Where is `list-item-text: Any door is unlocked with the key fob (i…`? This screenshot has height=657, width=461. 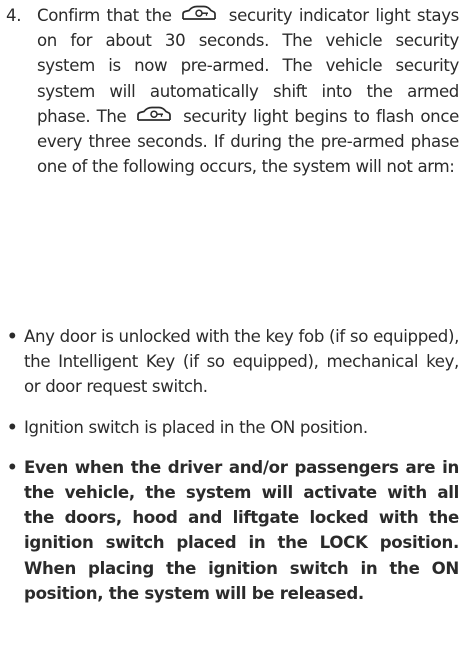 list-item-text: Any door is unlocked with the key fob (i… is located at coordinates (241, 362).